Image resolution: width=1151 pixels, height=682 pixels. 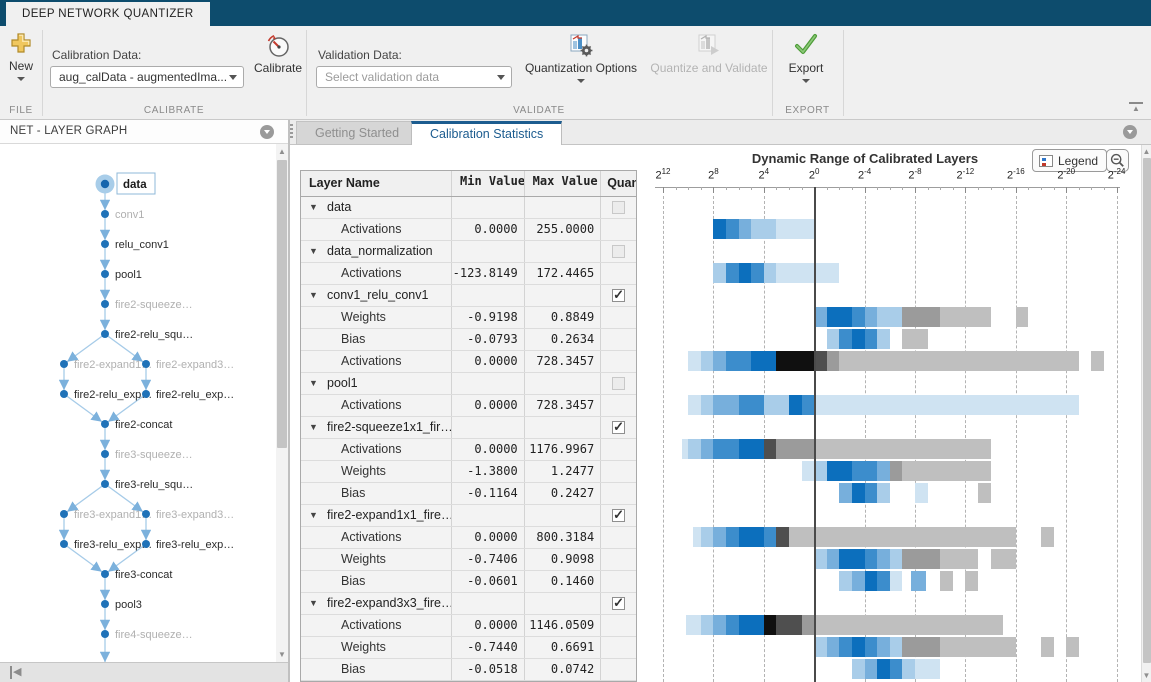 What do you see at coordinates (468, 560) in the screenshot?
I see `table-row: Weights -0.7406 0.9098` at bounding box center [468, 560].